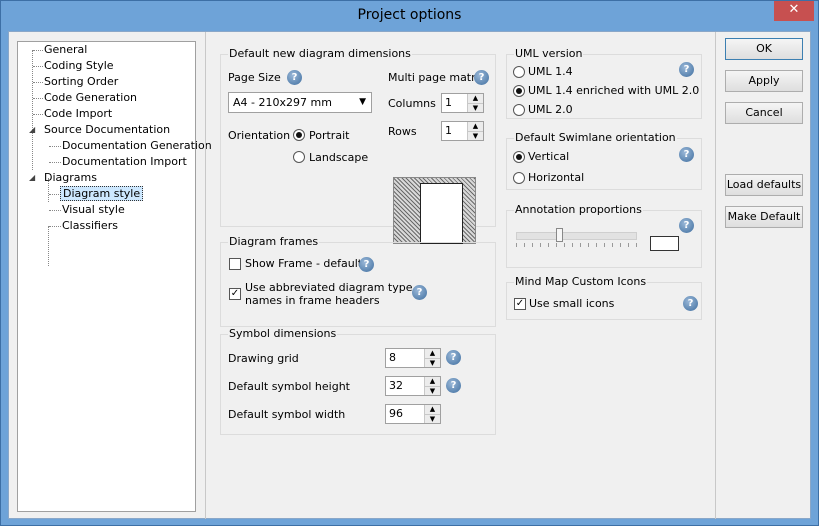 Image resolution: width=819 pixels, height=526 pixels. I want to click on title-bar: Project options ✕, so click(409, 16).